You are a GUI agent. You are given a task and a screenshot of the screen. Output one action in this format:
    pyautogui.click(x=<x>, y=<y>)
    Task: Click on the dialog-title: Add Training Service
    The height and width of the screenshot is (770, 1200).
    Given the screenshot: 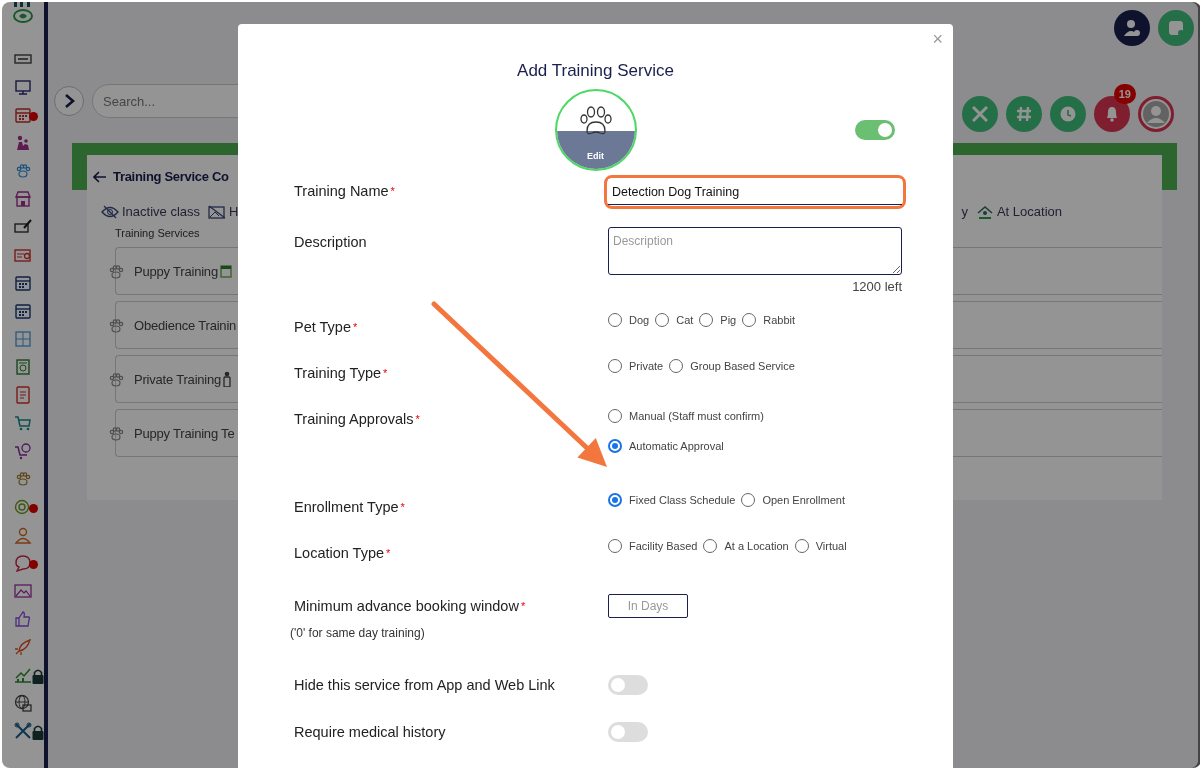 What is the action you would take?
    pyautogui.click(x=595, y=71)
    